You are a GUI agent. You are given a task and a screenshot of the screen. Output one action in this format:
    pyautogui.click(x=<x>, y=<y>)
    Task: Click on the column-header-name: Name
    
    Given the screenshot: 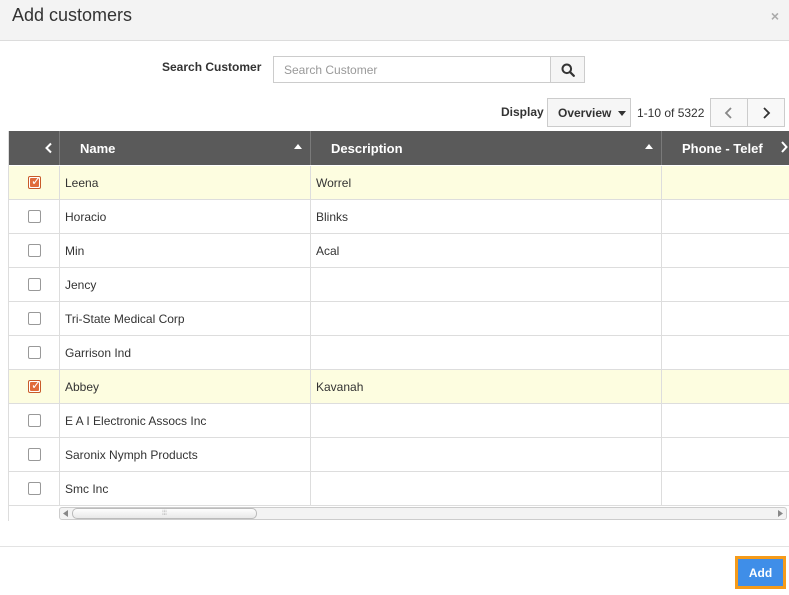 What is the action you would take?
    pyautogui.click(x=185, y=148)
    